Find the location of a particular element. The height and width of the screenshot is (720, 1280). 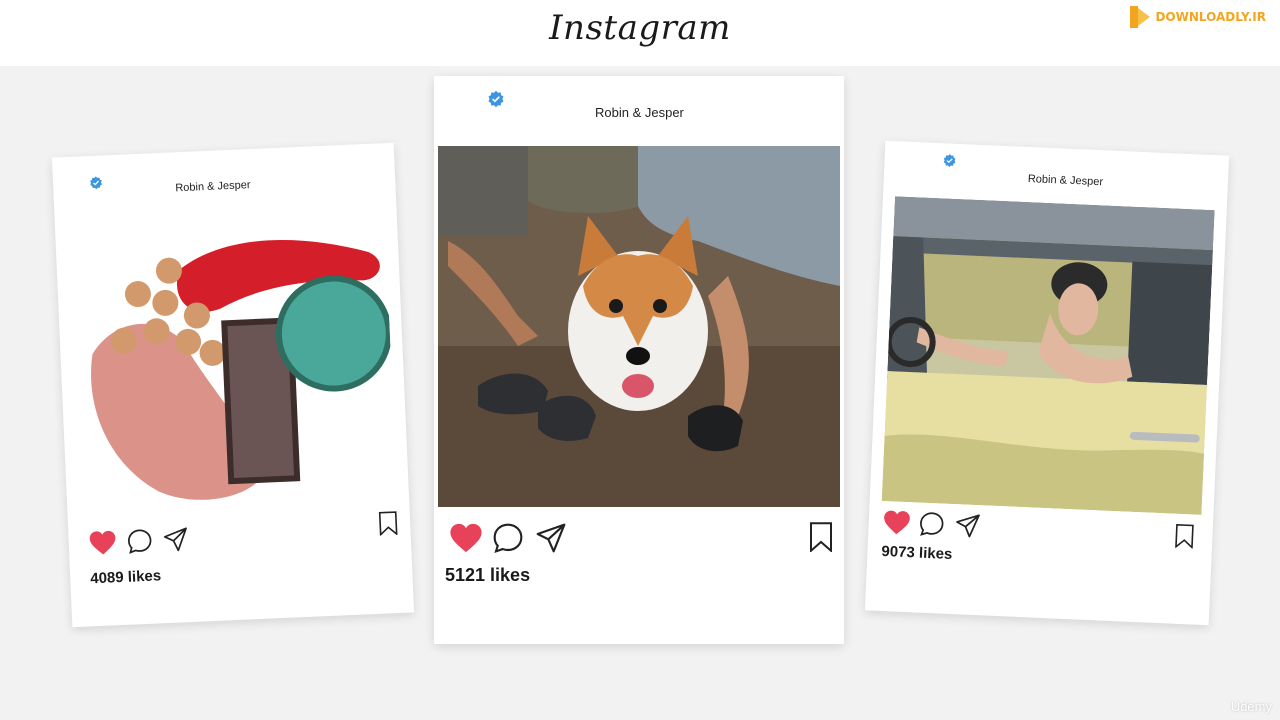

downloadly-badge: DOWNLOADLY.IR is located at coordinates (1197, 17).